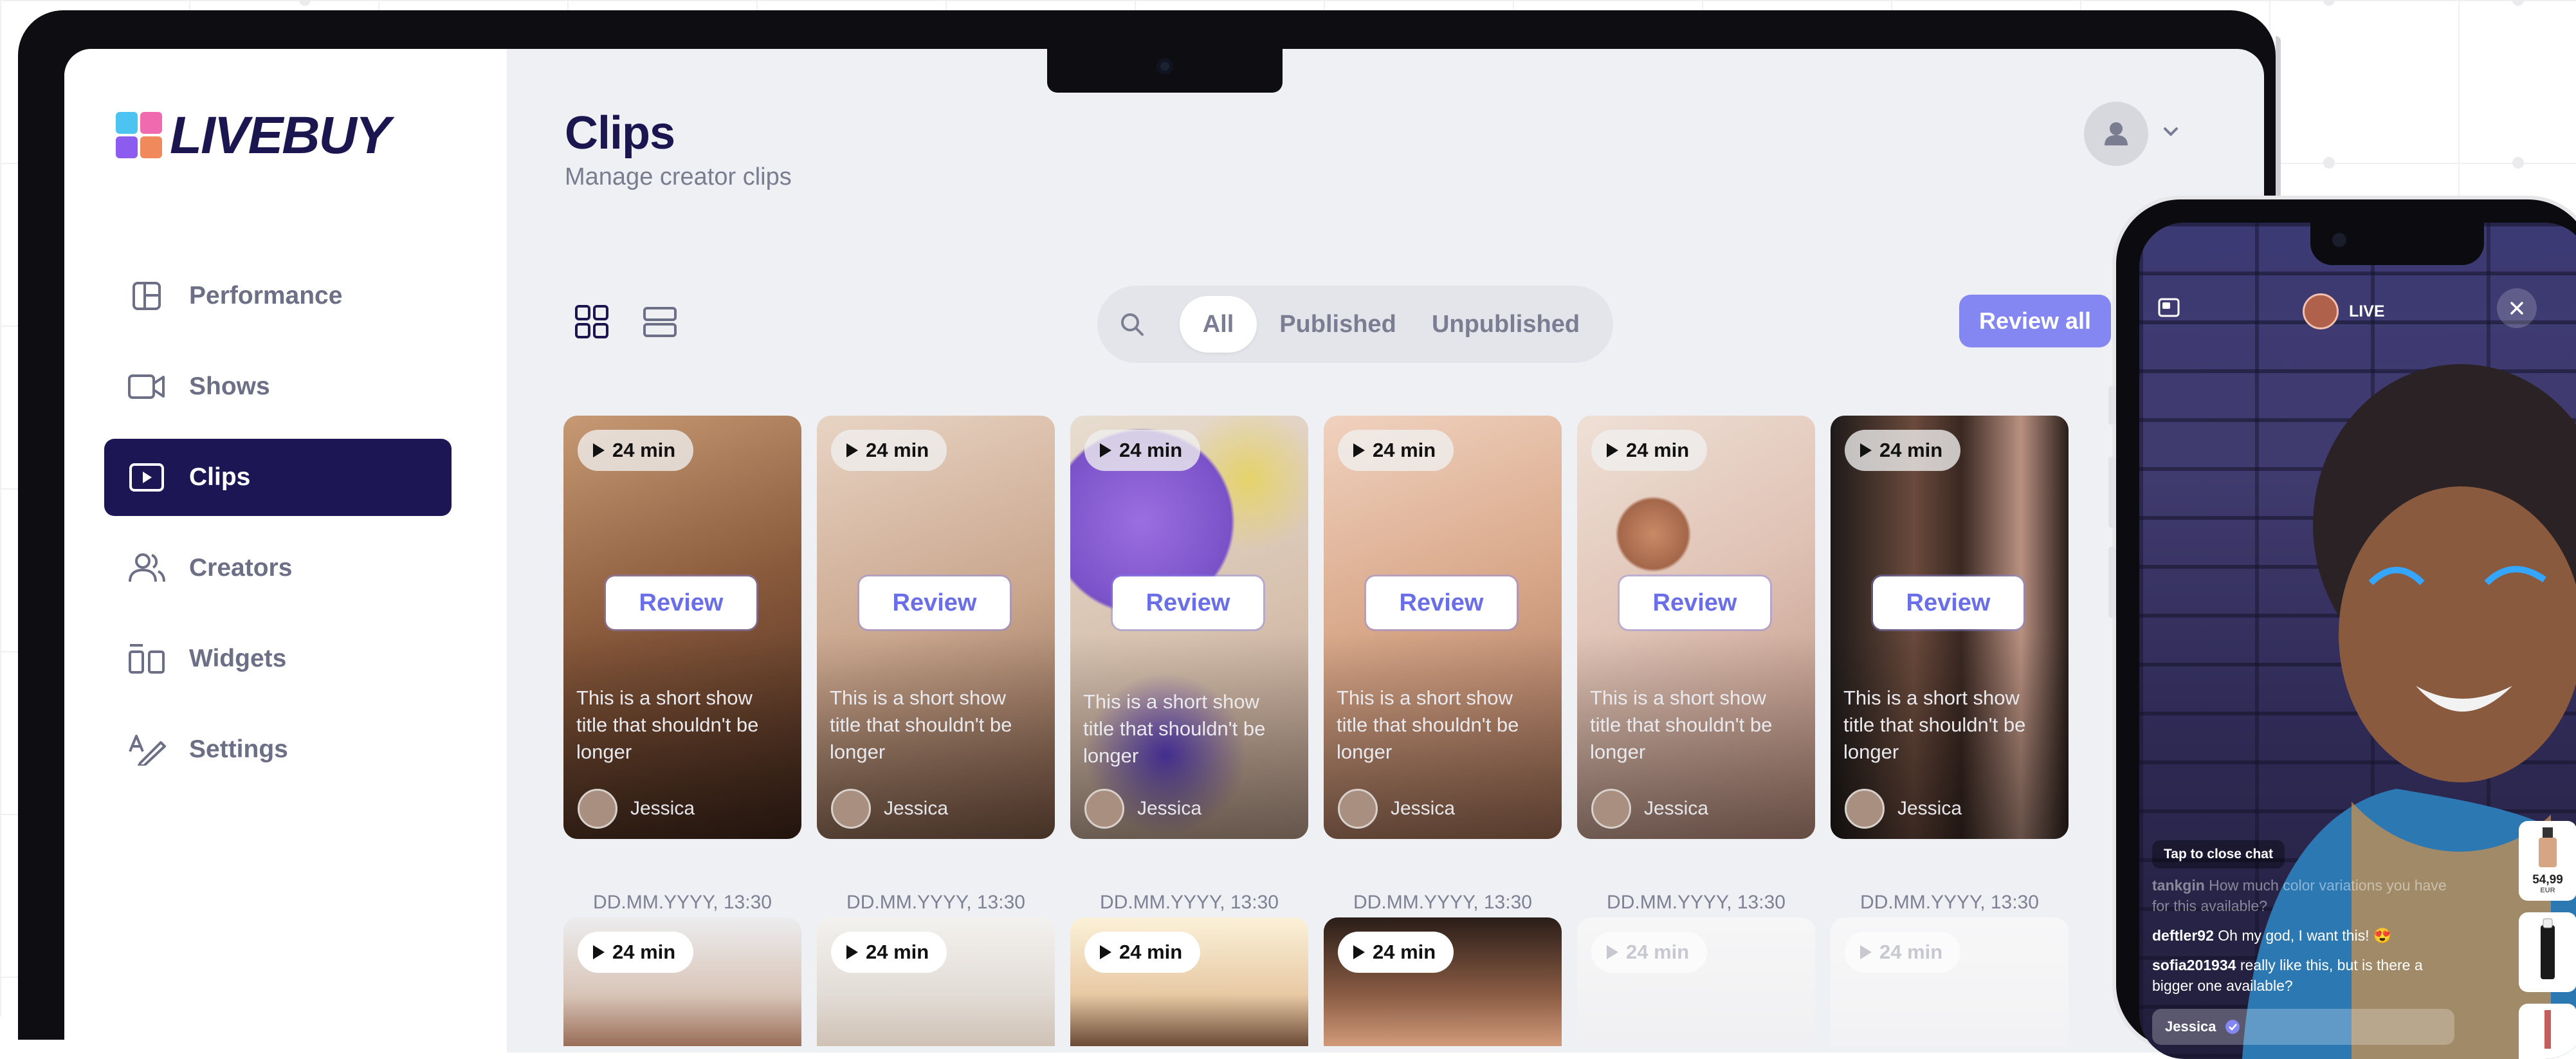  I want to click on sidebar-item-label: Performance, so click(266, 295).